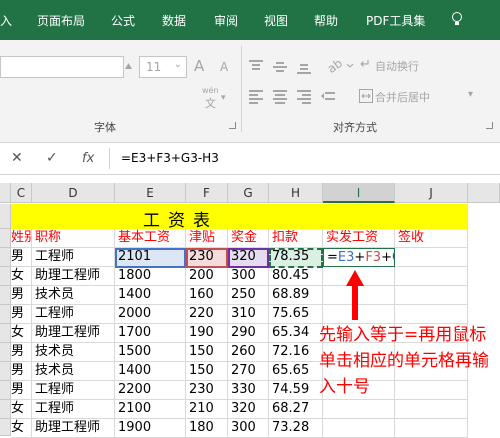 The width and height of the screenshot is (500, 438). I want to click on bonus-cell: 330, so click(248, 390).